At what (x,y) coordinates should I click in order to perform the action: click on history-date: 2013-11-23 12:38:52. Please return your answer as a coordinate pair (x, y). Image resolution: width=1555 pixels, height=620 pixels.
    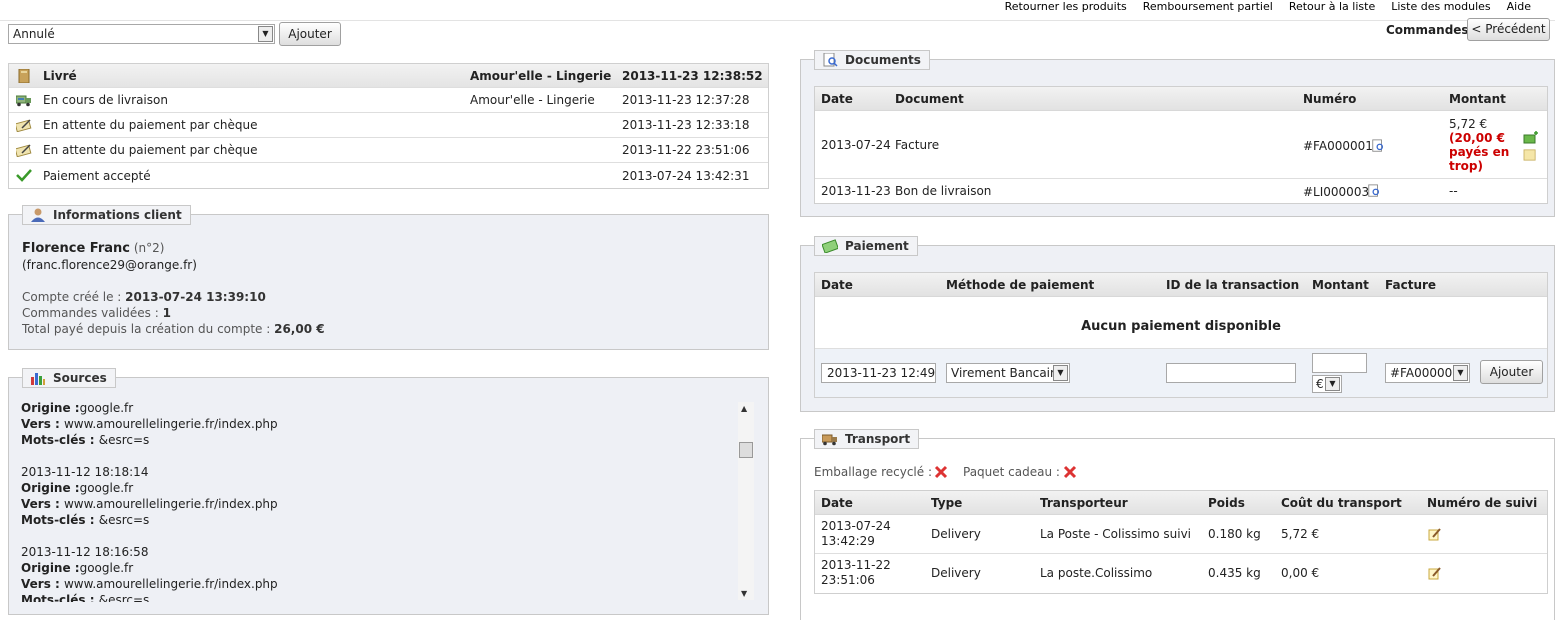
    Looking at the image, I should click on (692, 75).